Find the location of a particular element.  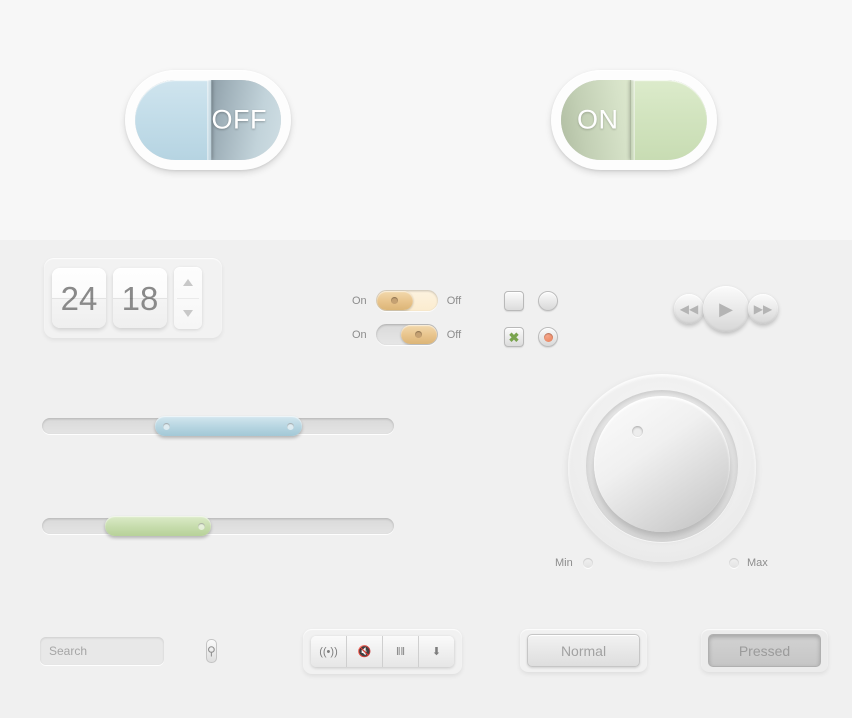

pressed-button-label: Pressed is located at coordinates (764, 650).